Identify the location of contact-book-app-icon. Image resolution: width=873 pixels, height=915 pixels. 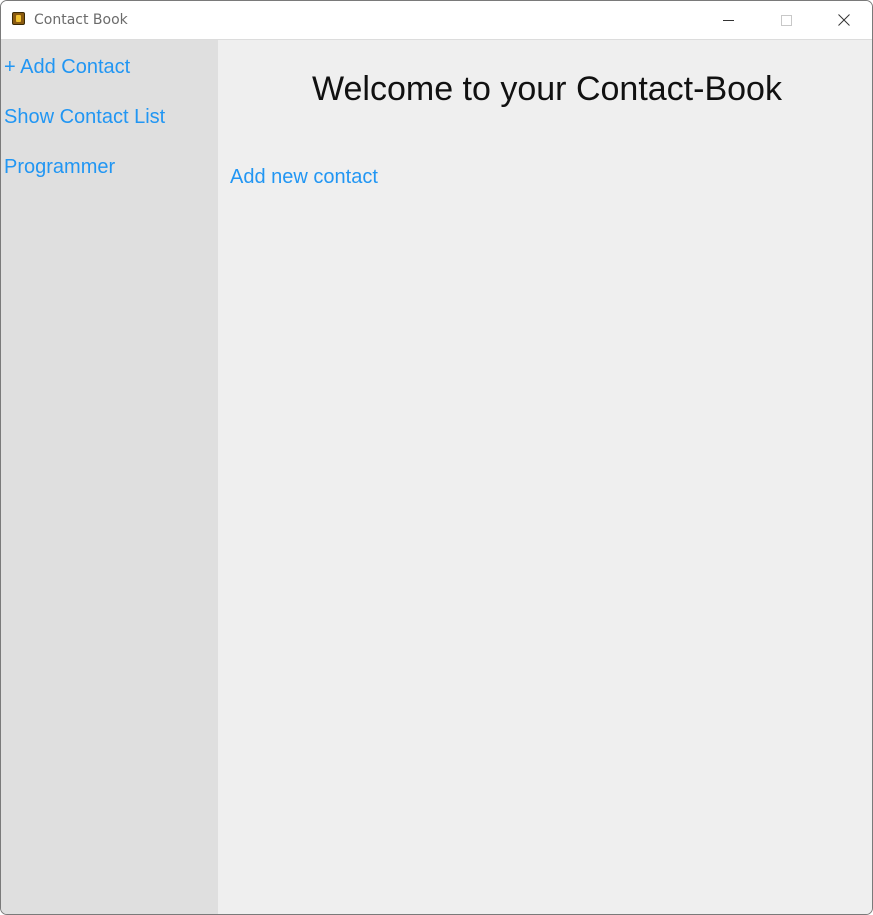
(18, 18).